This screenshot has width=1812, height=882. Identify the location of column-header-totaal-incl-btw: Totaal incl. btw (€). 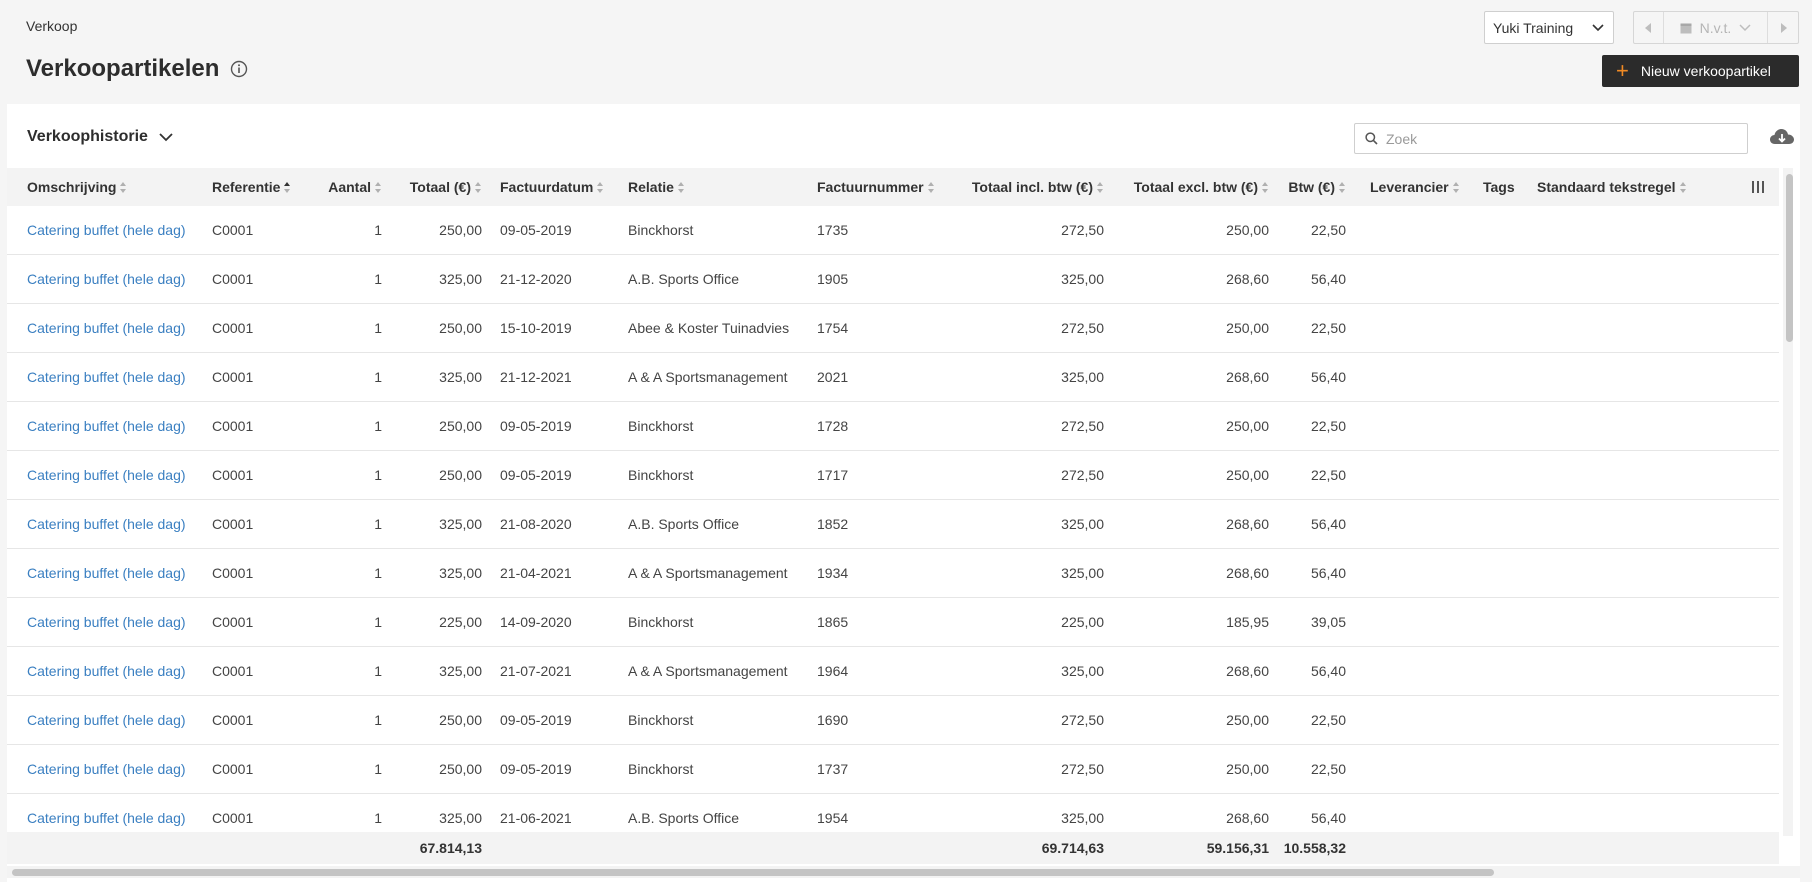
(1025, 187).